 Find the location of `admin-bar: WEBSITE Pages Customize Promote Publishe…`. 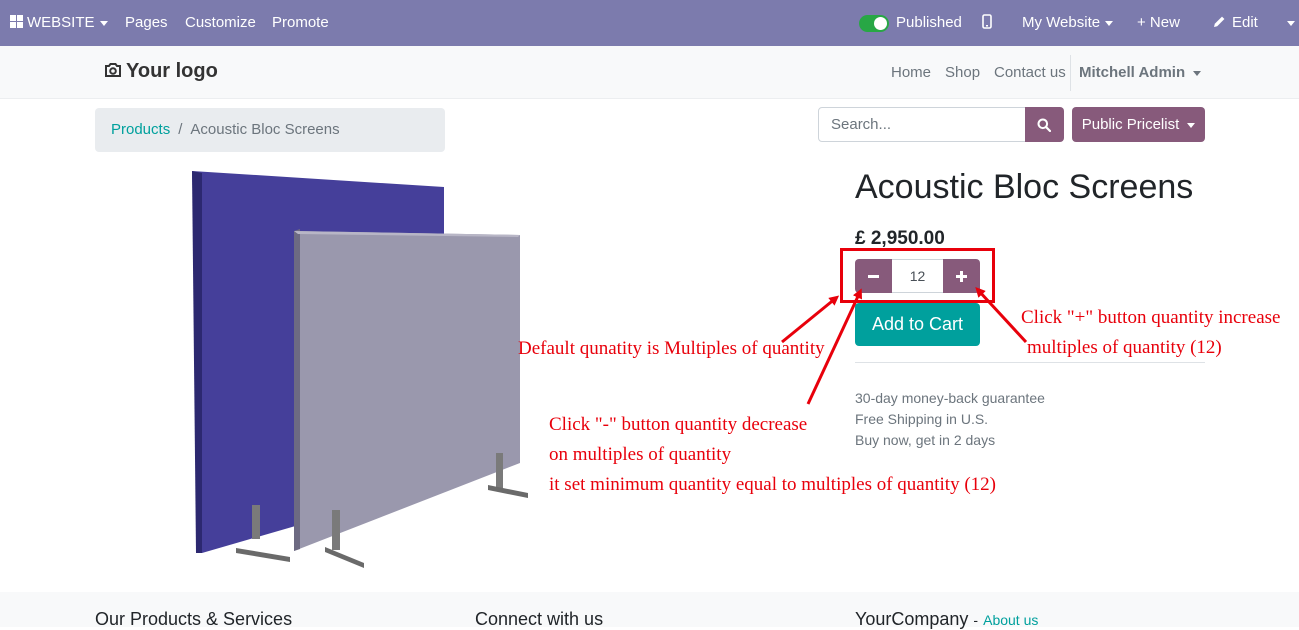

admin-bar: WEBSITE Pages Customize Promote Publishe… is located at coordinates (649, 23).